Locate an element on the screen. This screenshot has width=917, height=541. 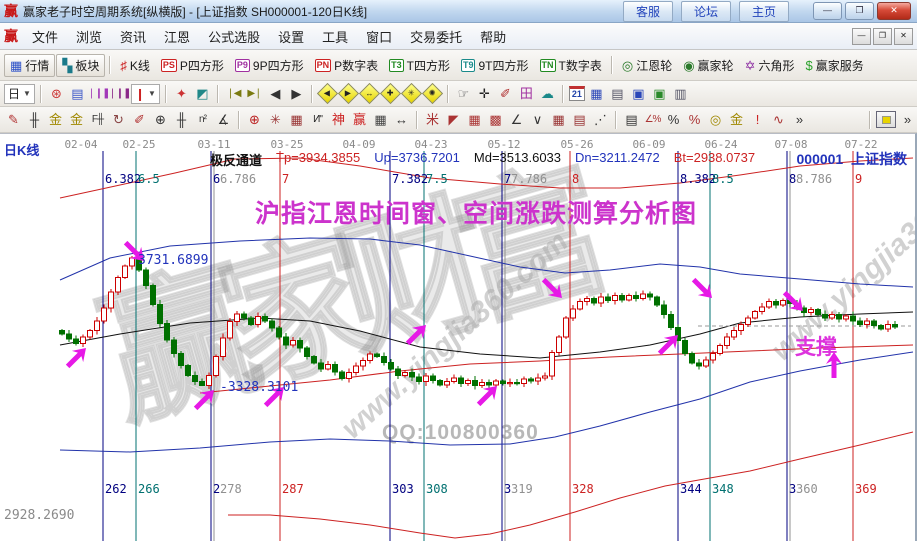
more-chevron2-icon: » is located at coordinates (907, 119).